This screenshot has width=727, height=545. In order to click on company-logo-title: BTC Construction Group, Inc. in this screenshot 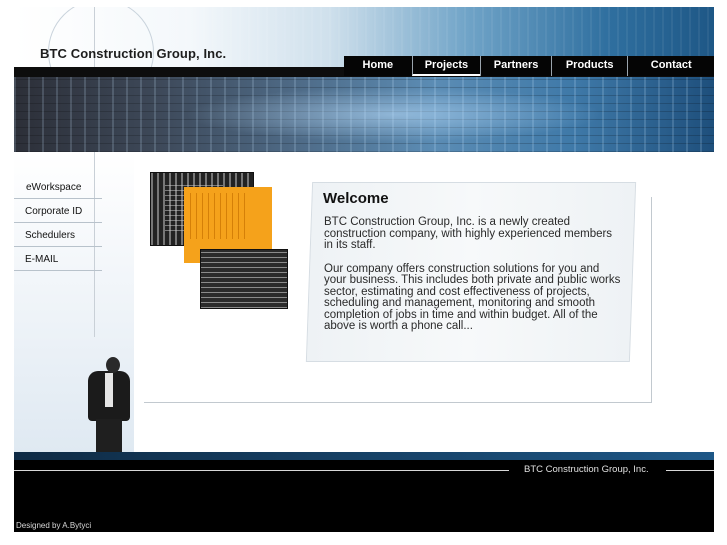, I will do `click(133, 53)`.